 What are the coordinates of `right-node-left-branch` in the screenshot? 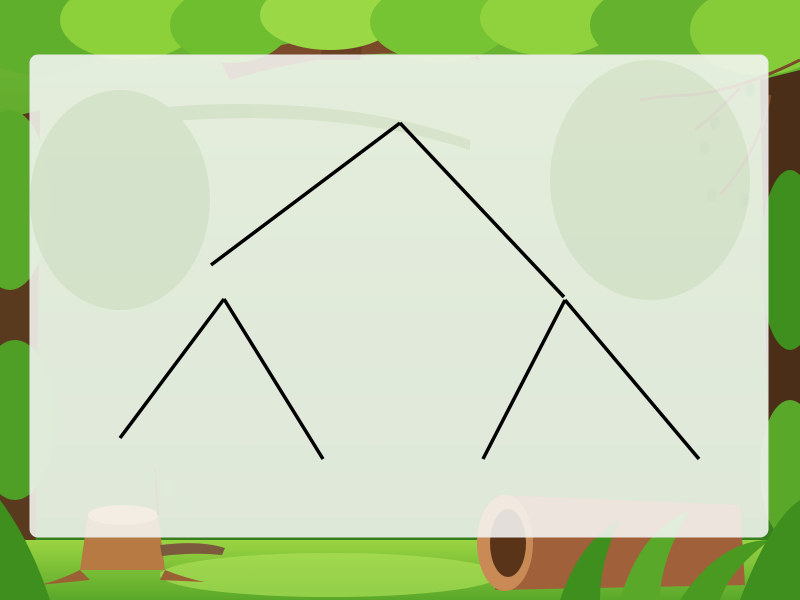 It's located at (524, 379).